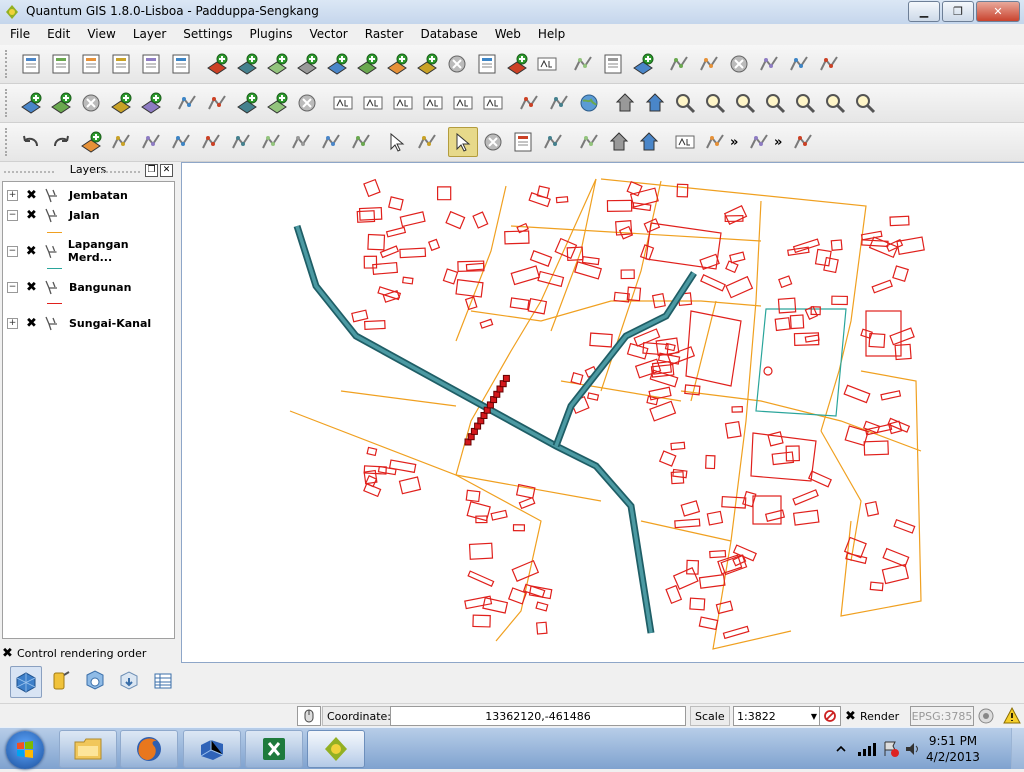  What do you see at coordinates (331, 142) in the screenshot?
I see `ring-button` at bounding box center [331, 142].